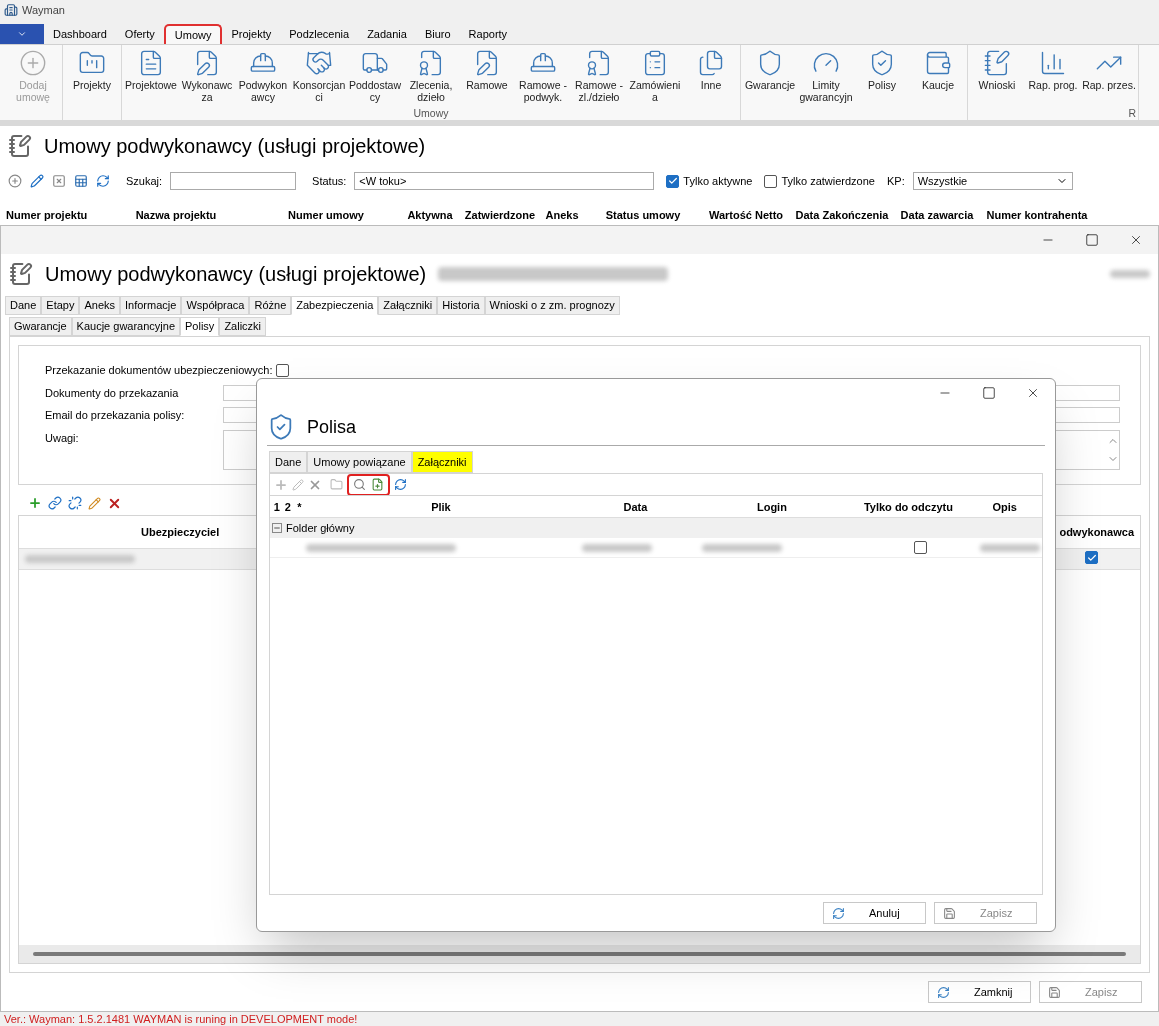  I want to click on tab: Informacje, so click(151, 305).